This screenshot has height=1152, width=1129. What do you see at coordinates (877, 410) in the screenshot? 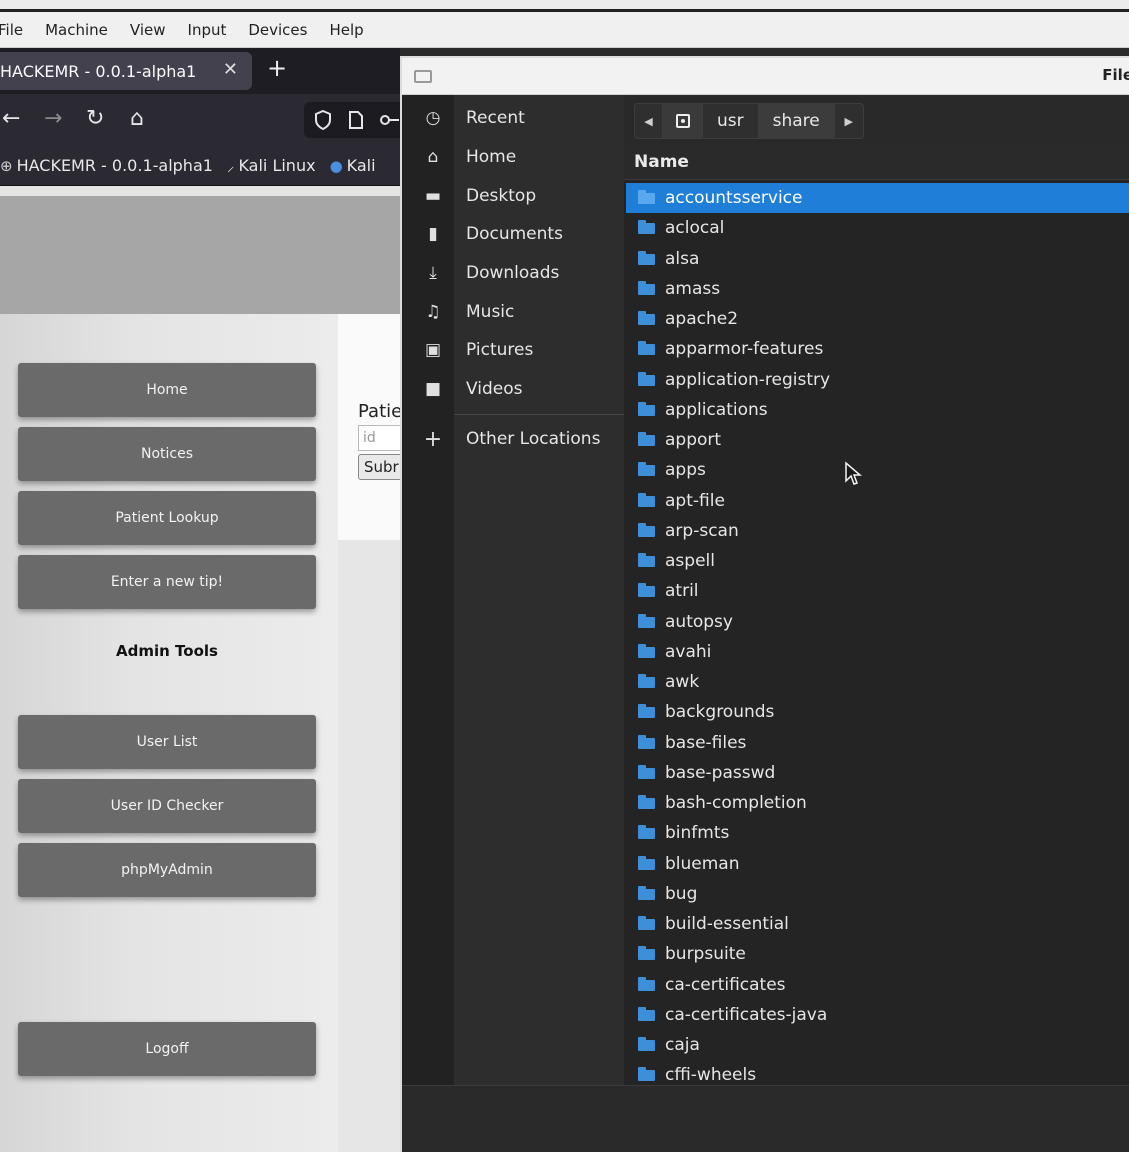
I see `file-list-row: applications` at bounding box center [877, 410].